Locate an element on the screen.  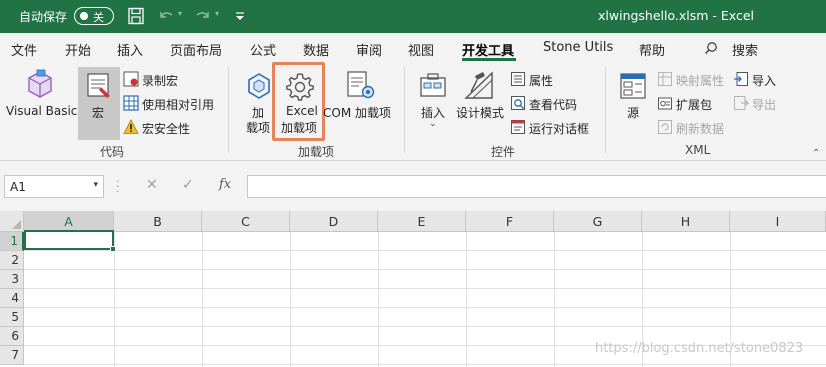
code-group-label: 代码 is located at coordinates (112, 152).